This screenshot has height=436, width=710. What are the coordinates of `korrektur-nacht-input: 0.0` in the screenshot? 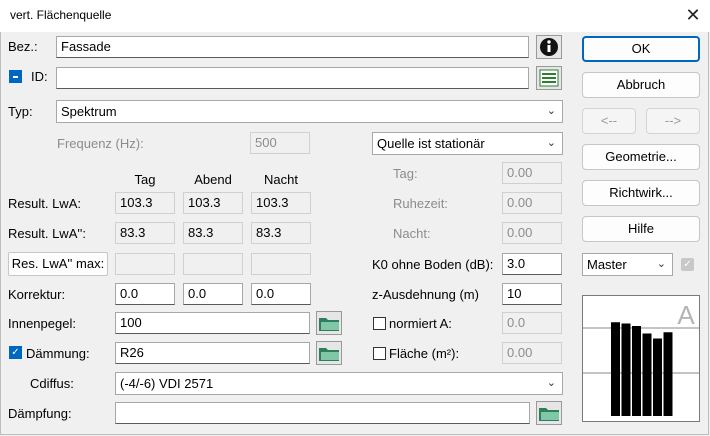 It's located at (281, 294).